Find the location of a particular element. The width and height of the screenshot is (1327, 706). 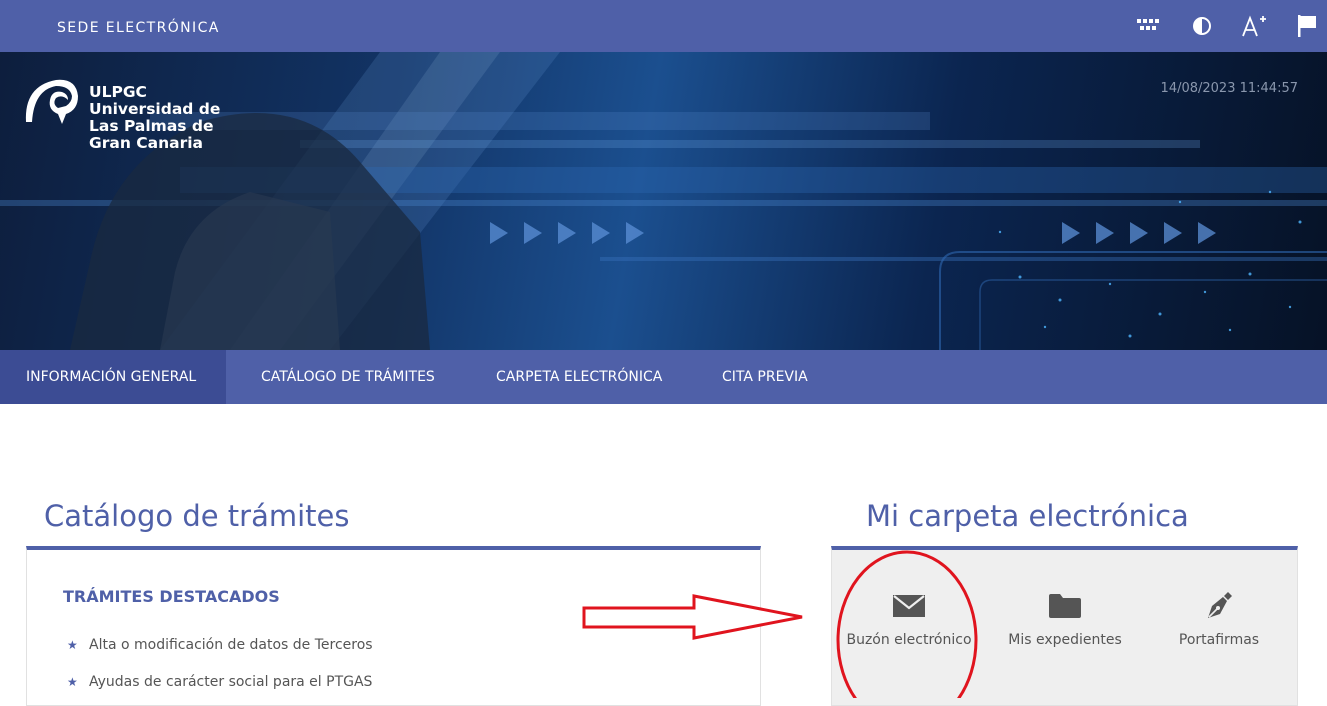

nav-item-label: CITA PREVIA is located at coordinates (765, 377).